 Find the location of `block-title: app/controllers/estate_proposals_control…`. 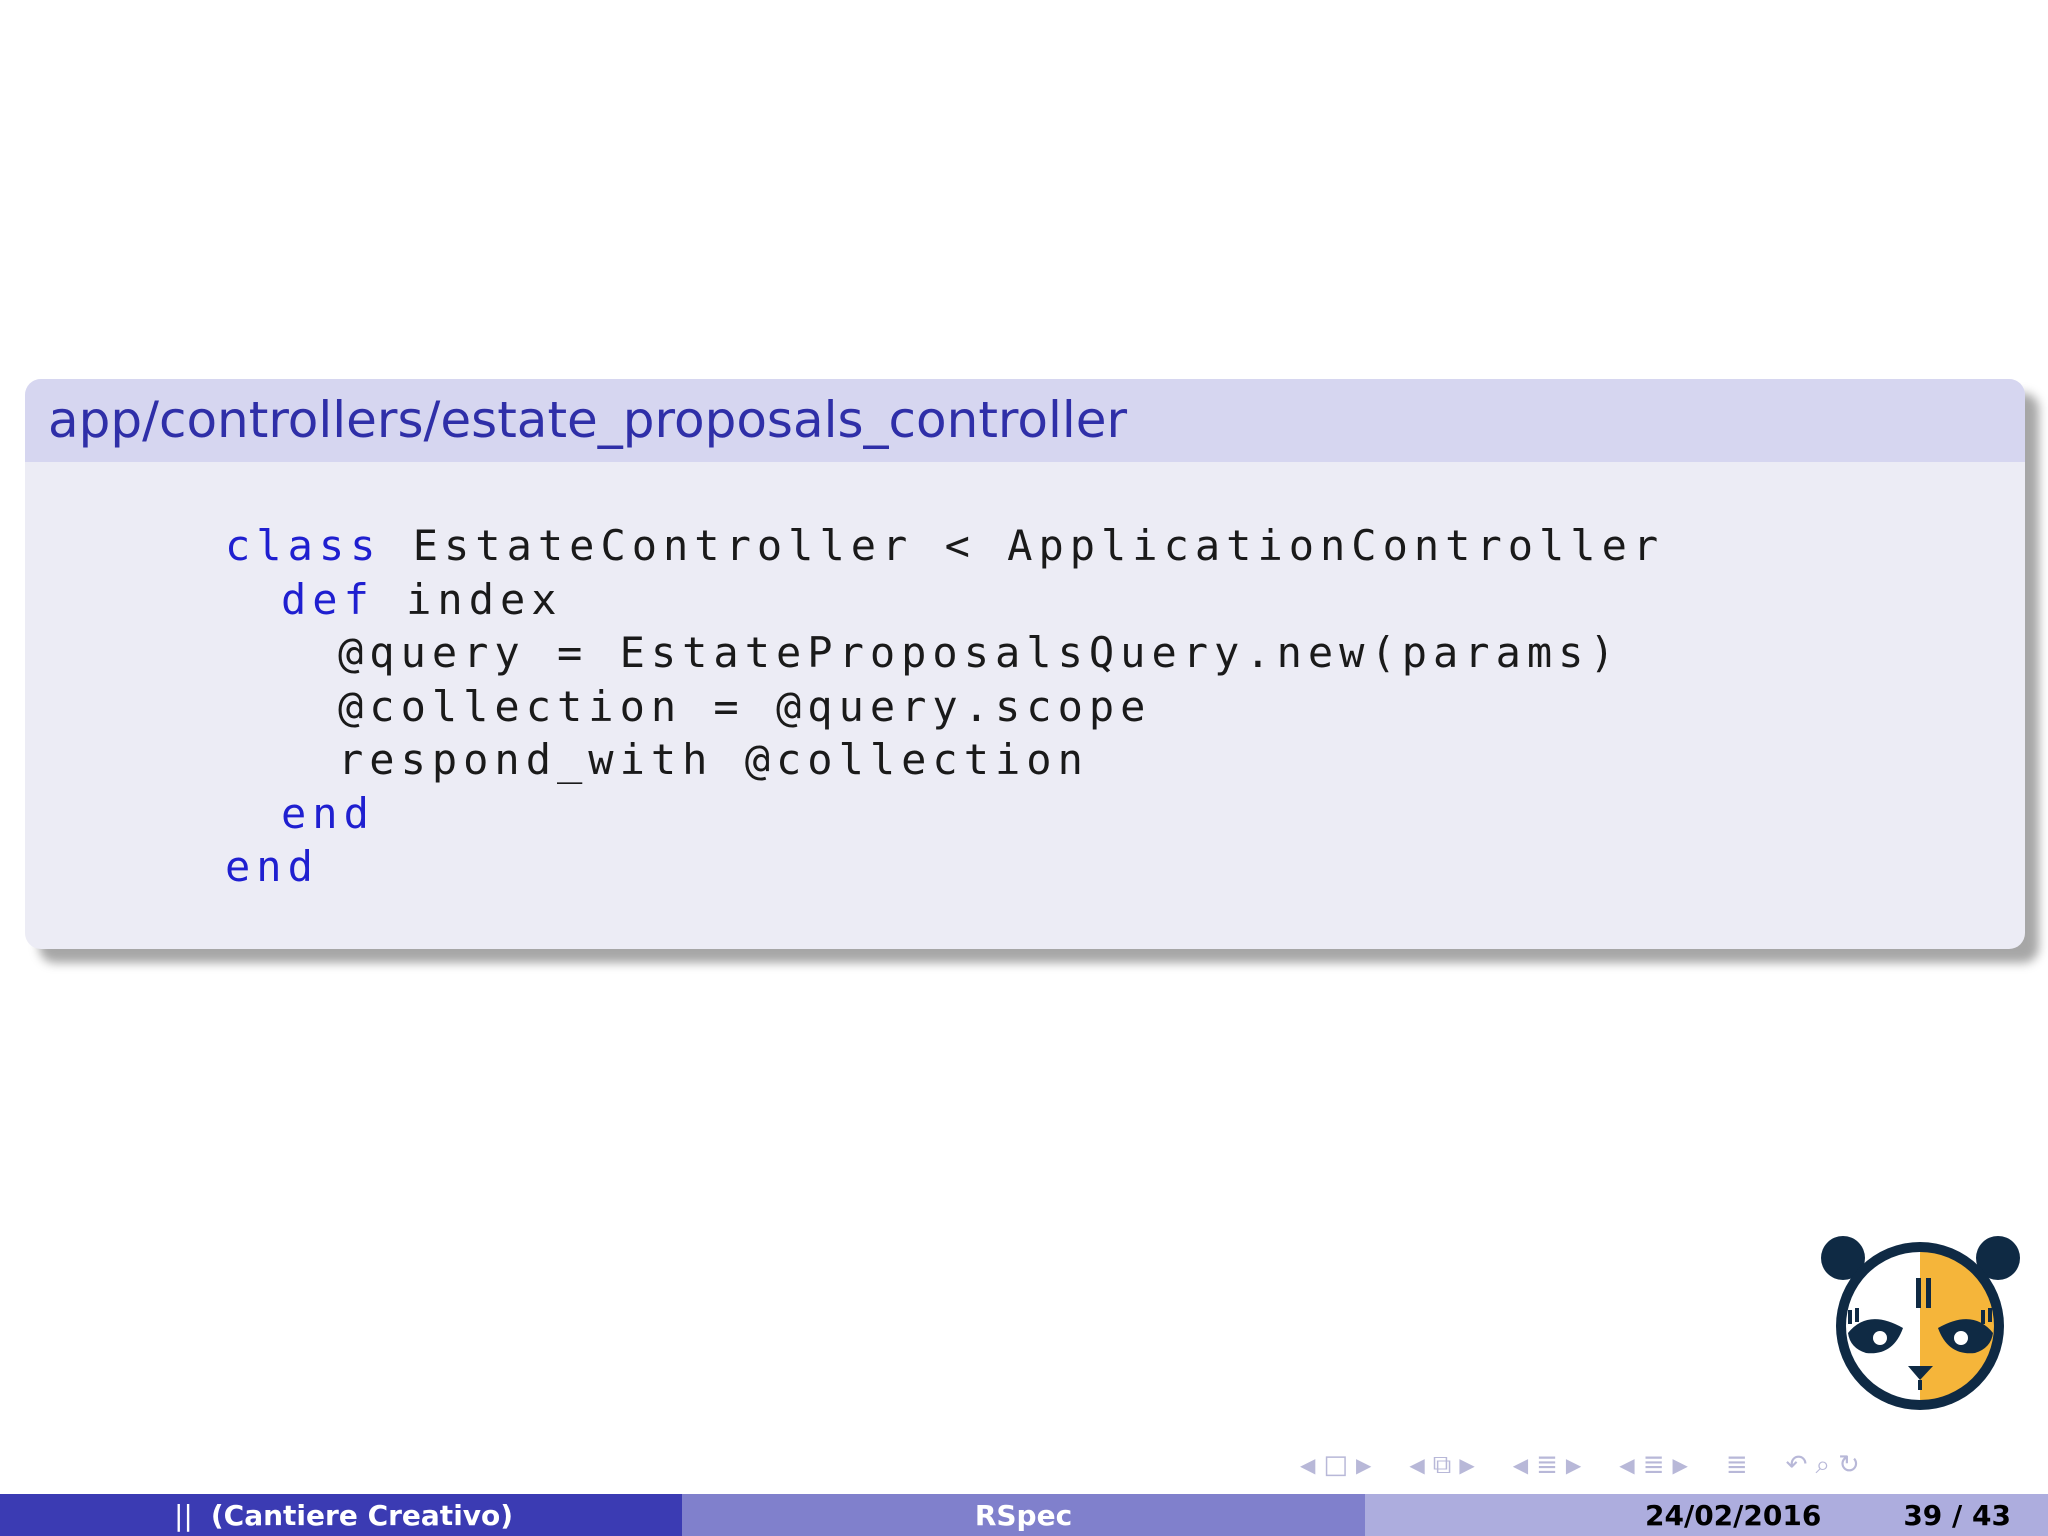

block-title: app/controllers/estate_proposals_control… is located at coordinates (1025, 420).